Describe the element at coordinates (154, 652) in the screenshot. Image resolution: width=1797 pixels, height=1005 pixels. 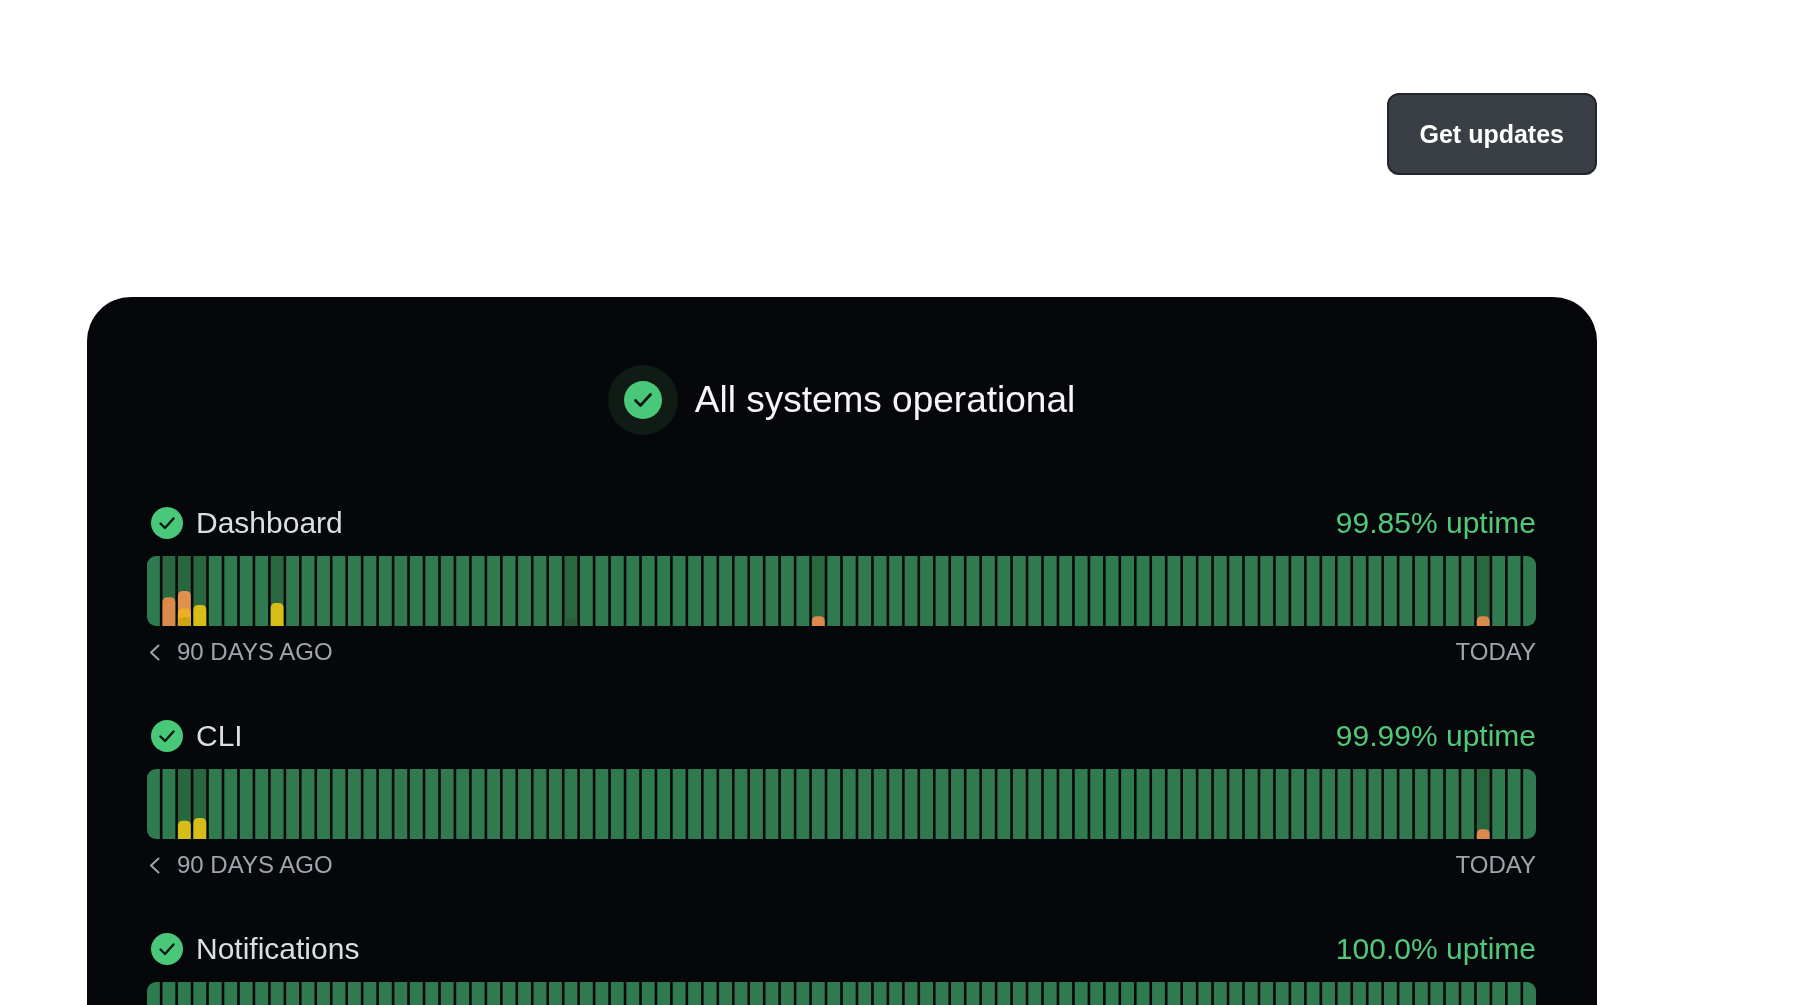
I see `chevron-left-icon` at that location.